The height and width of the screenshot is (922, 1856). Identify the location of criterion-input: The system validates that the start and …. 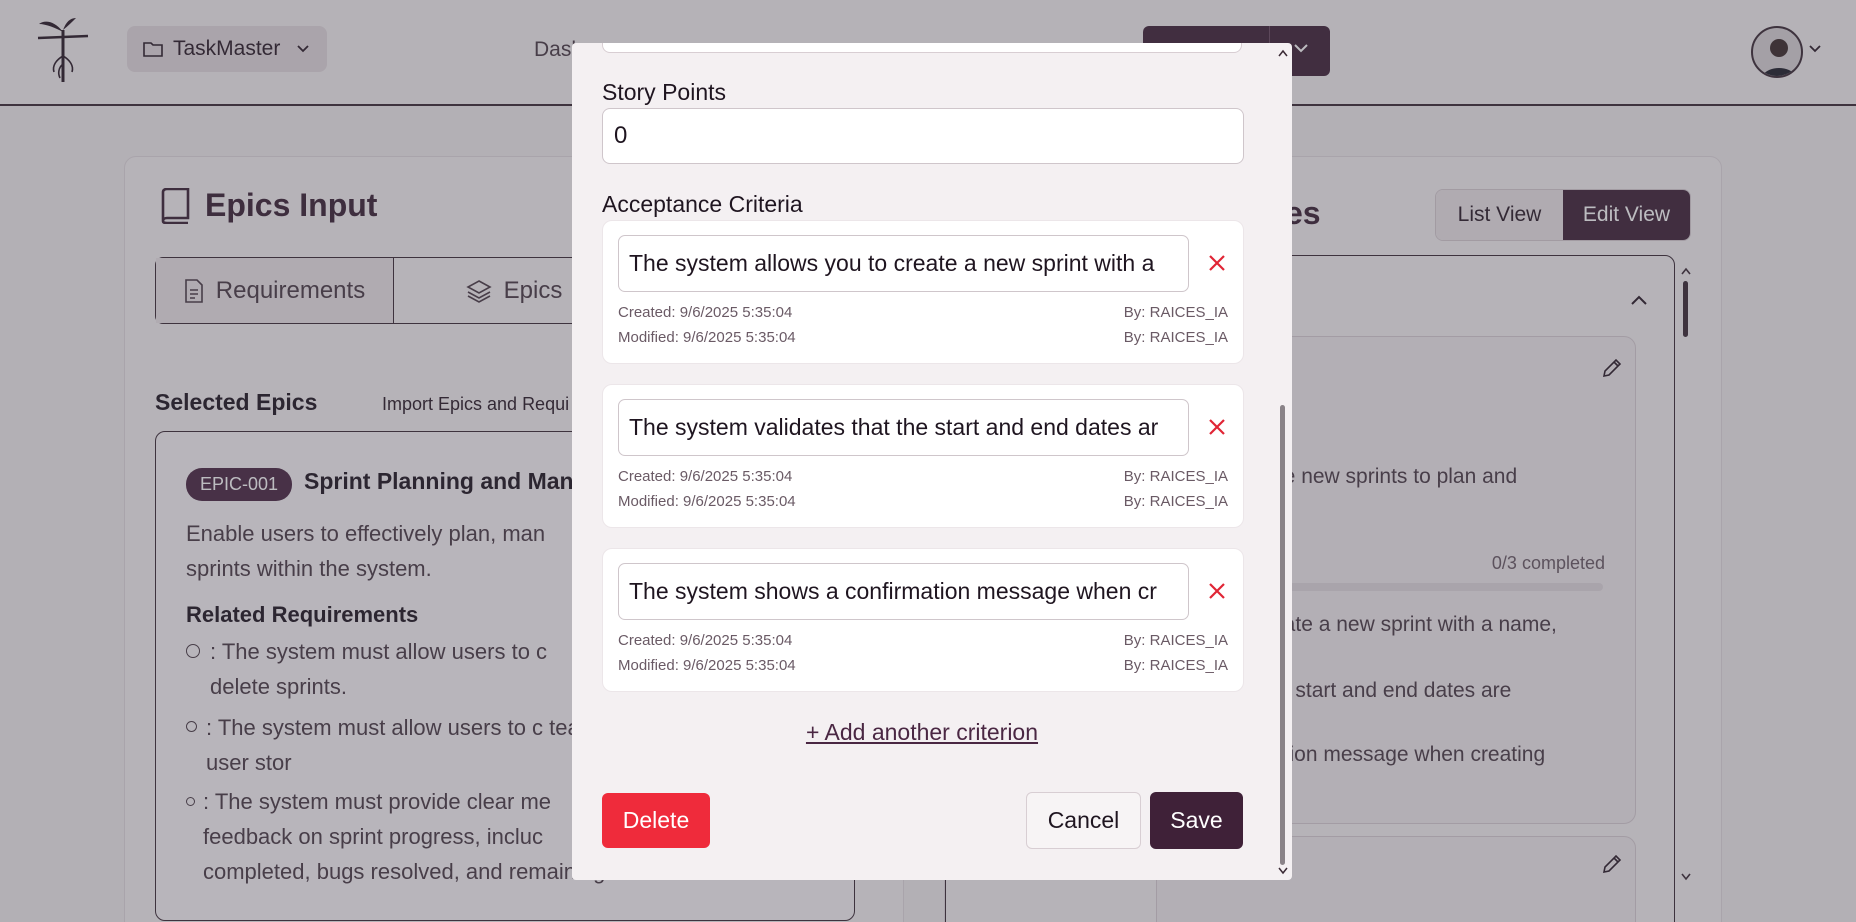
(903, 427).